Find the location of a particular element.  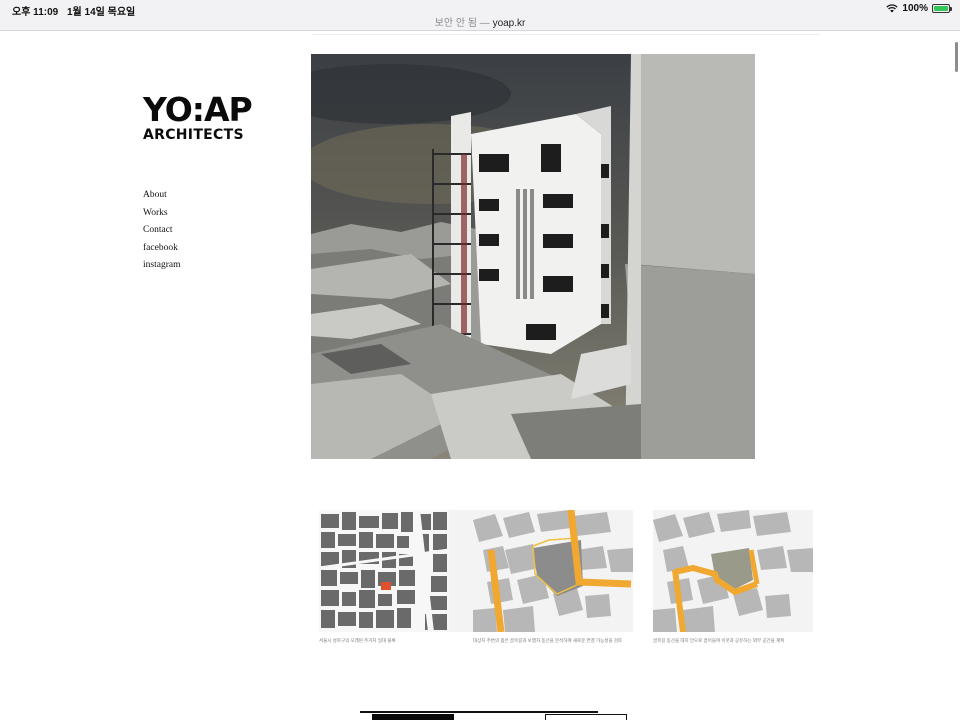

courtyard-plan-icon is located at coordinates (733, 571).